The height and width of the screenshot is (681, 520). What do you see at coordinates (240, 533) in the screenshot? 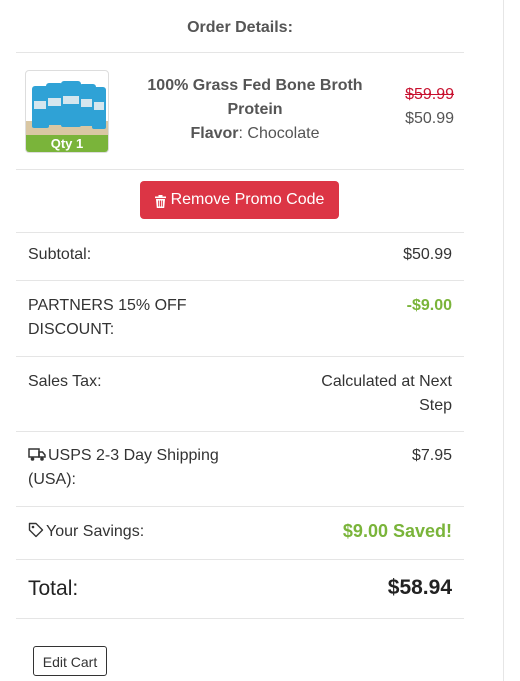
I see `savings-row: Your Savings: $9.00 Saved!` at bounding box center [240, 533].